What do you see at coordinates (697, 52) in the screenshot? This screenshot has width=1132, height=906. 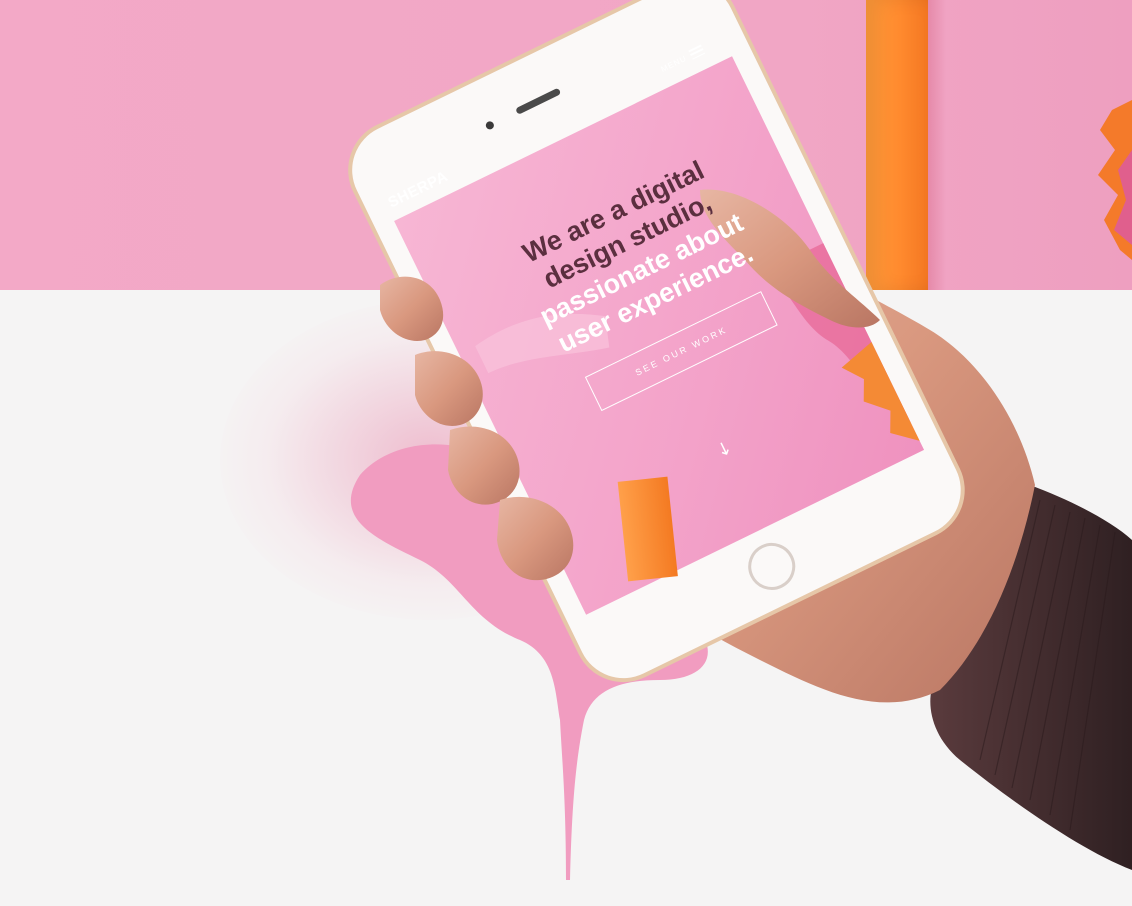 I see `hamburger-icon` at bounding box center [697, 52].